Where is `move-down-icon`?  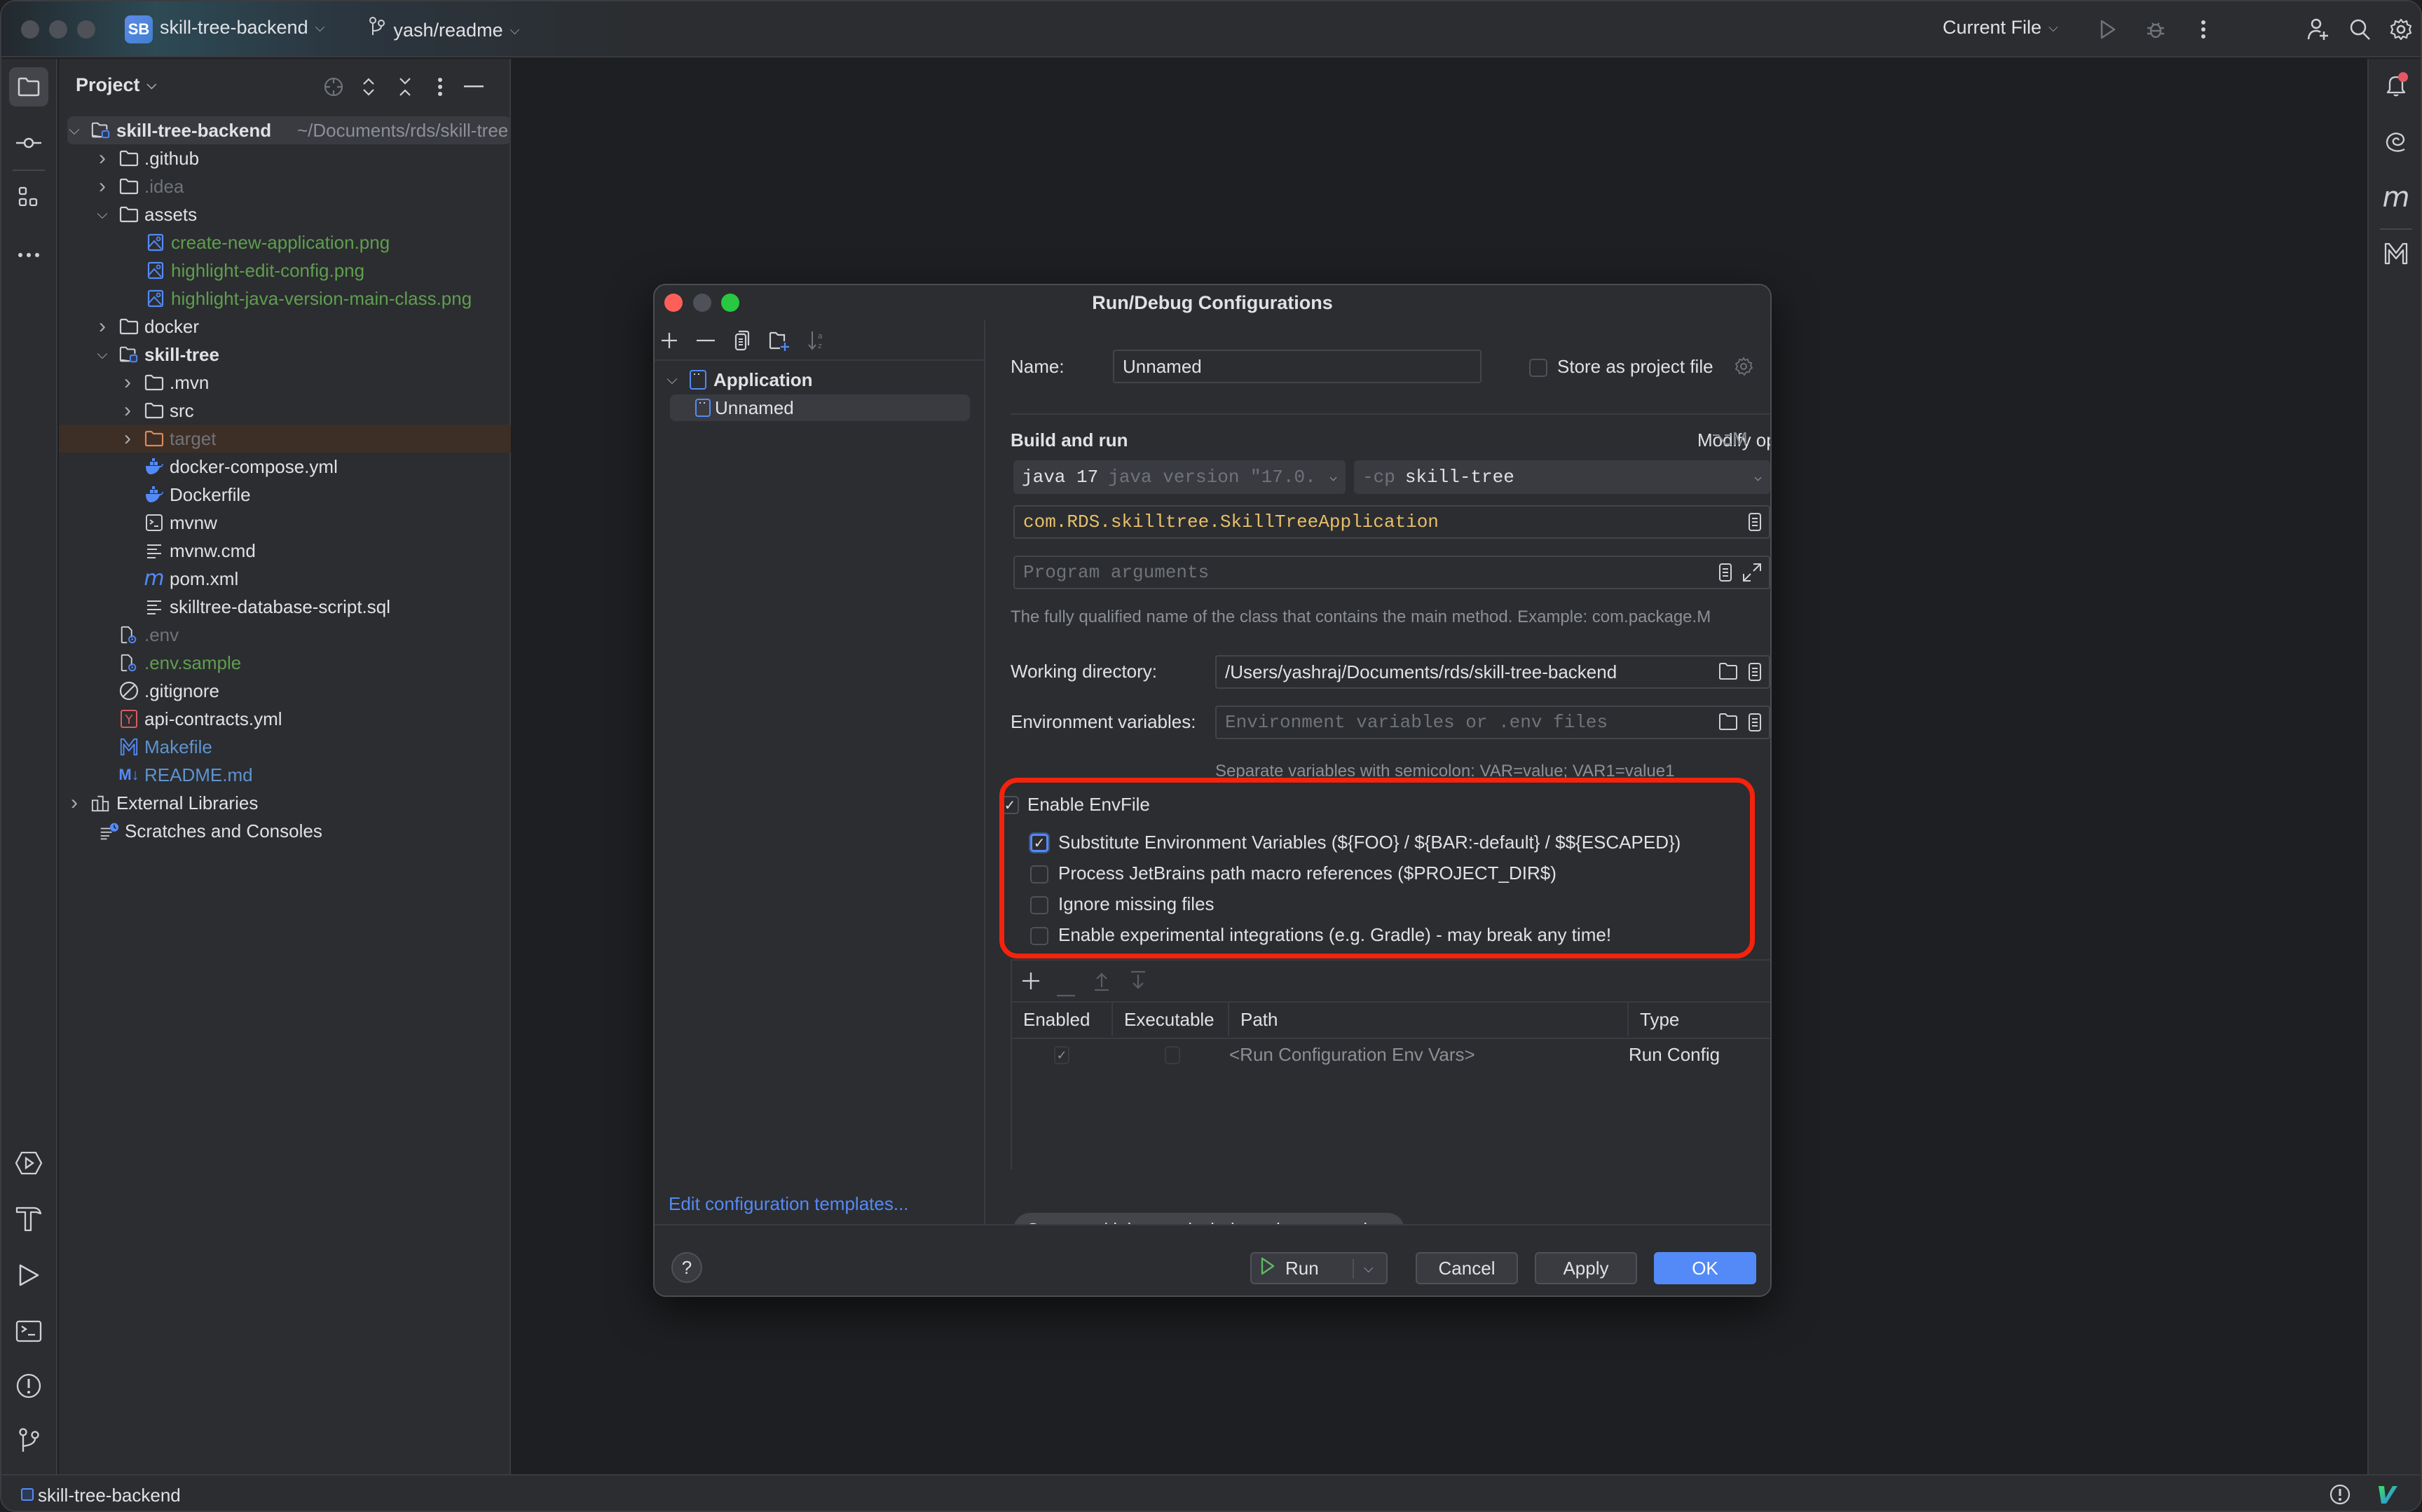 move-down-icon is located at coordinates (1139, 982).